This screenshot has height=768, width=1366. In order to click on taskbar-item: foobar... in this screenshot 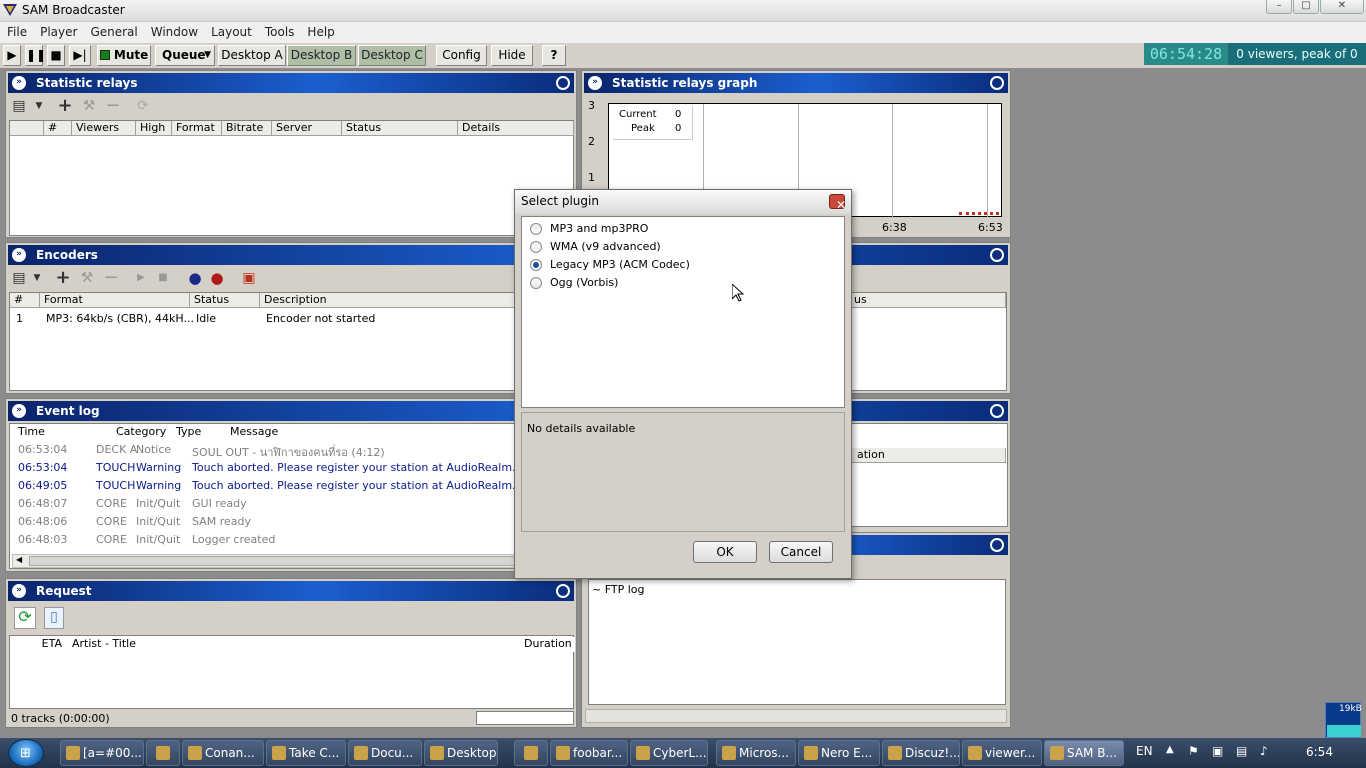, I will do `click(589, 753)`.